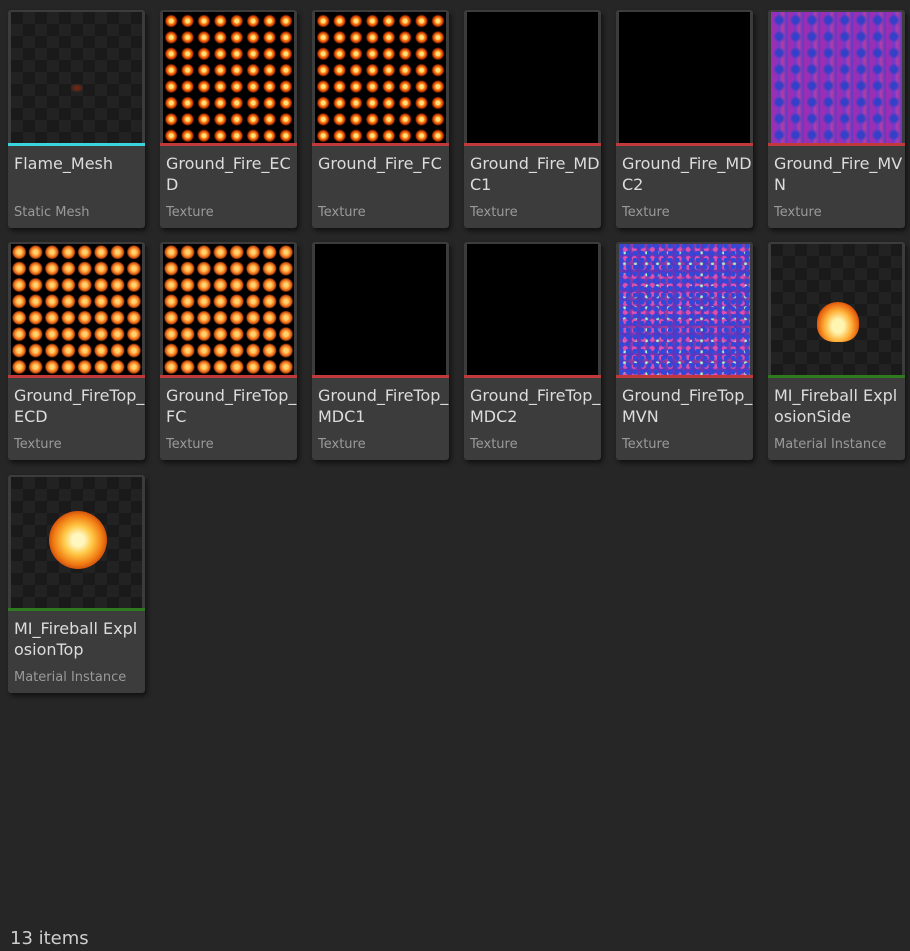 Image resolution: width=910 pixels, height=951 pixels. I want to click on asset-tile-ground-firetop-mdc1: Ground_FireTop_MDC1 Texture, so click(380, 351).